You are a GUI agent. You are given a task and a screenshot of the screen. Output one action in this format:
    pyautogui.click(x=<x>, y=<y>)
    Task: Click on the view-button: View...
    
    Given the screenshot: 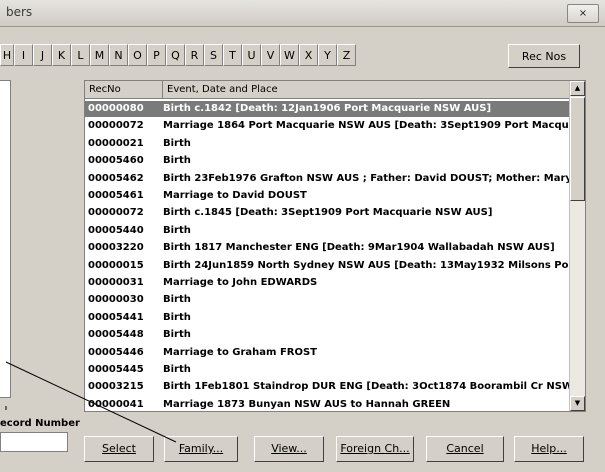 What is the action you would take?
    pyautogui.click(x=289, y=449)
    